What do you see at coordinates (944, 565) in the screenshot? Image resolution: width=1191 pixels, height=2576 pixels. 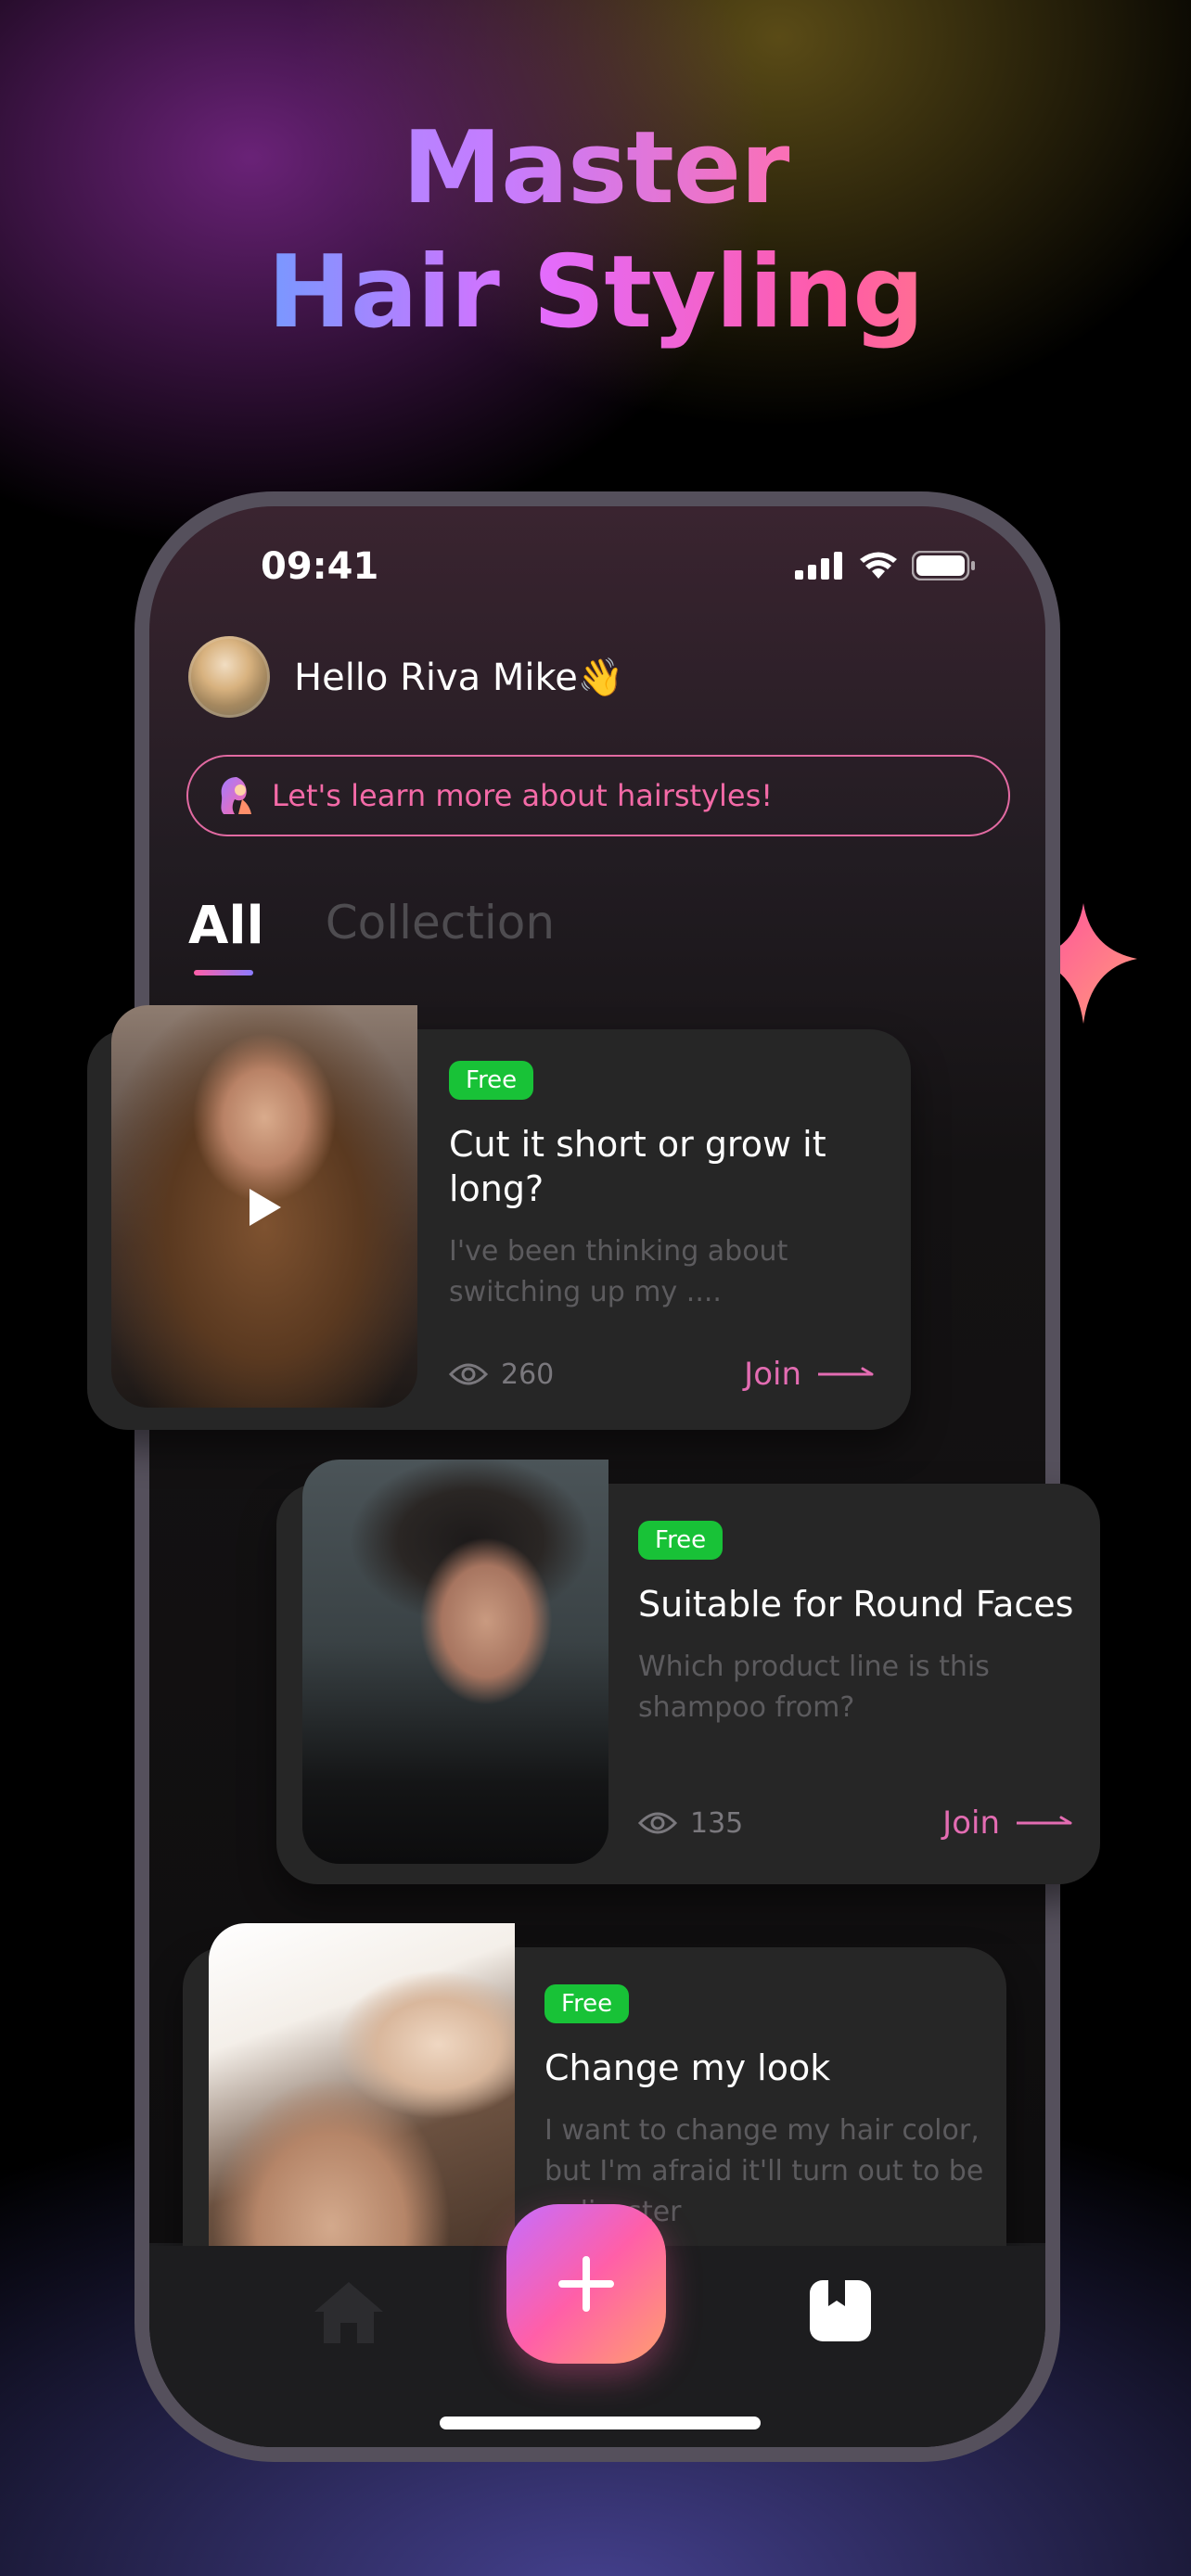 I see `battery-icon` at bounding box center [944, 565].